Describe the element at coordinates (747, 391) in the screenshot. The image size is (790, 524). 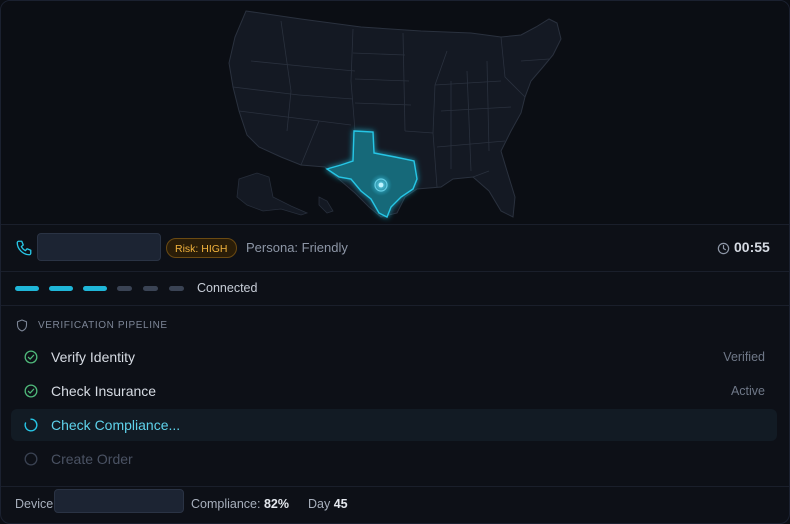
I see `step-status: Active` at that location.